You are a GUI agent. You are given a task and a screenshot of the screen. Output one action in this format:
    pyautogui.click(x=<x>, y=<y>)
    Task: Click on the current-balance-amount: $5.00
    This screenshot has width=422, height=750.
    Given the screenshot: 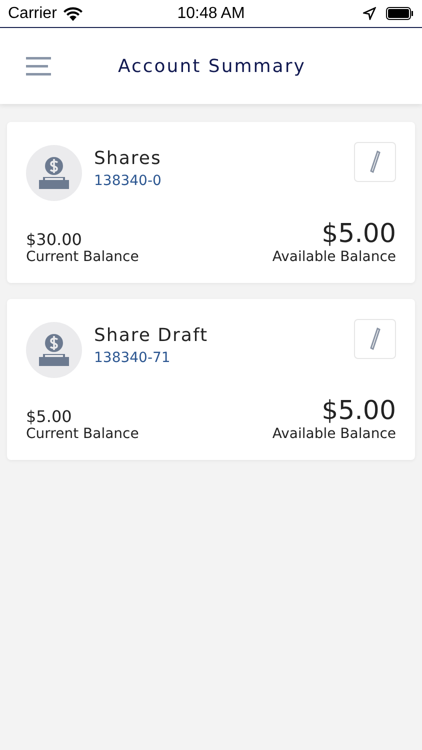 What is the action you would take?
    pyautogui.click(x=49, y=416)
    